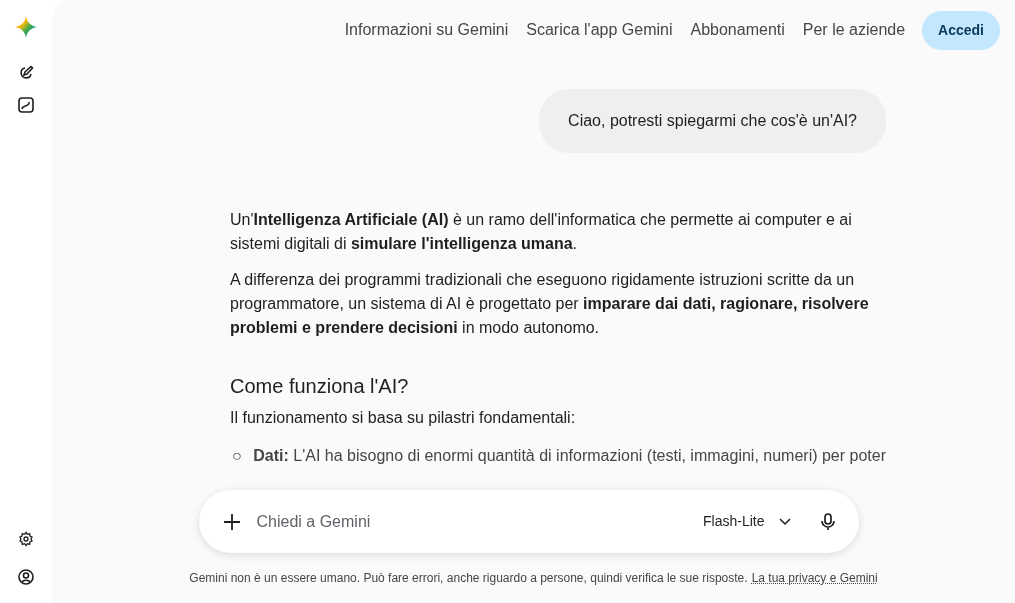  I want to click on plus-icon, so click(231, 521).